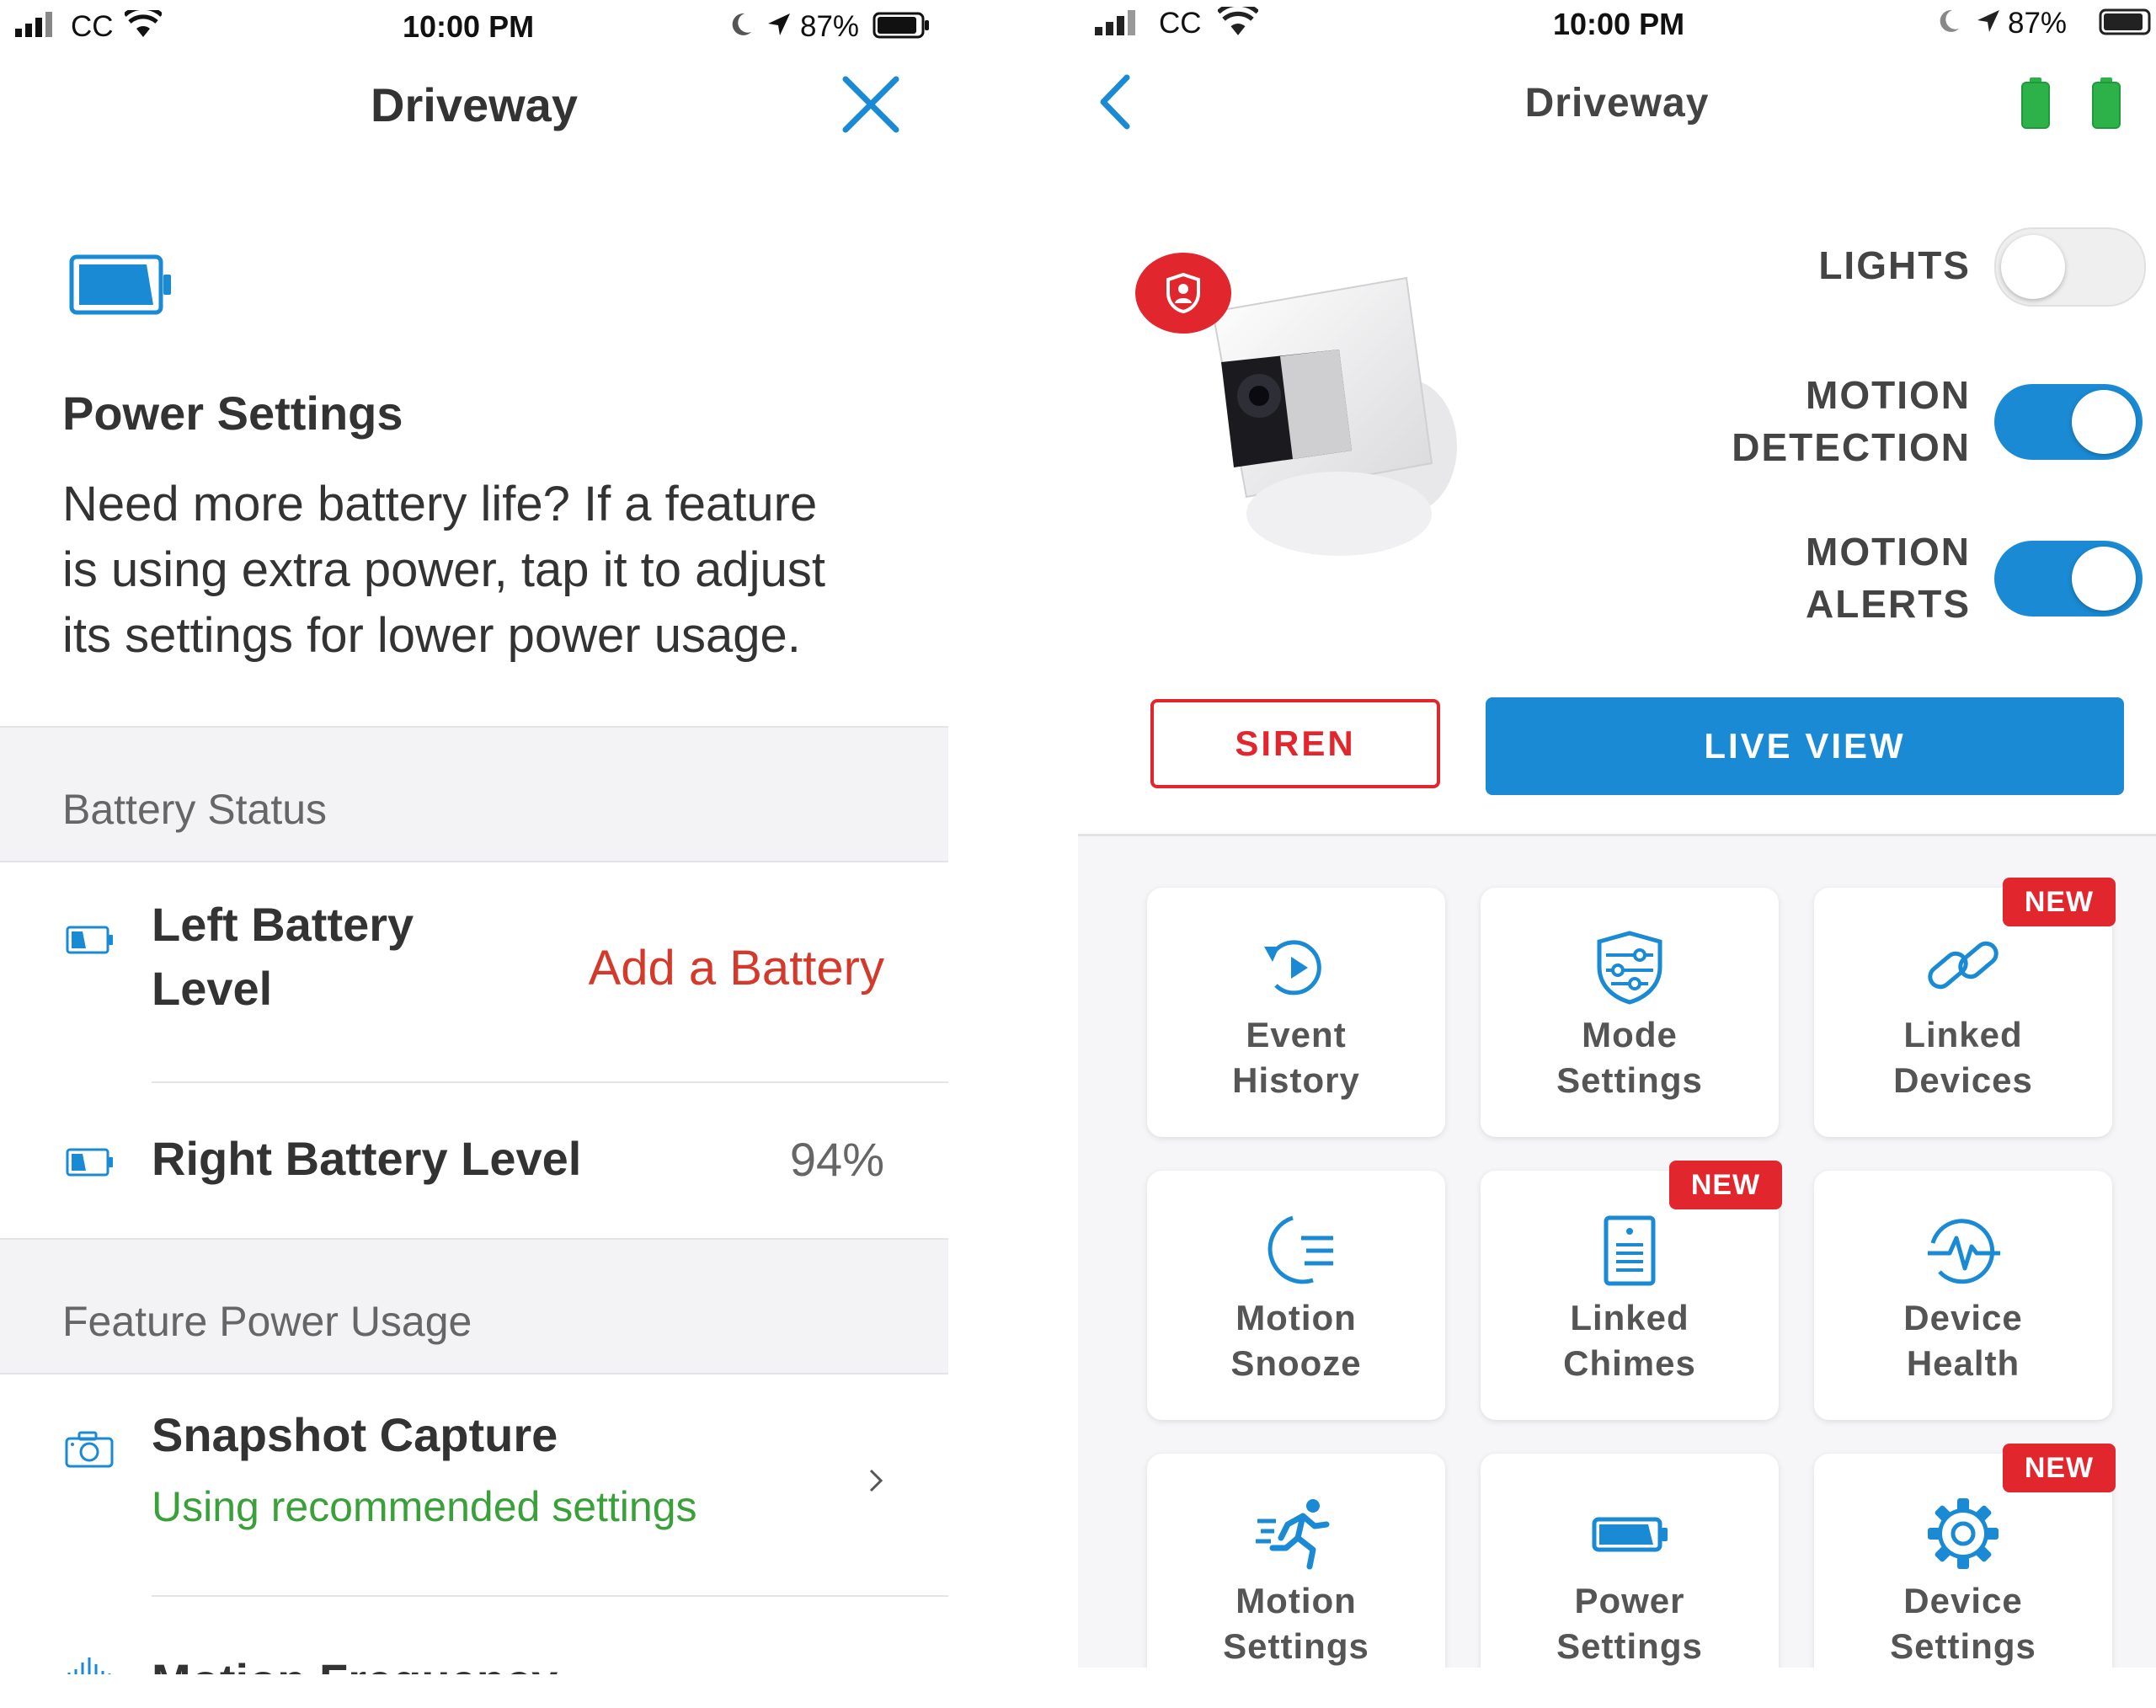  What do you see at coordinates (474, 794) in the screenshot?
I see `battery-status-header: Battery Status` at bounding box center [474, 794].